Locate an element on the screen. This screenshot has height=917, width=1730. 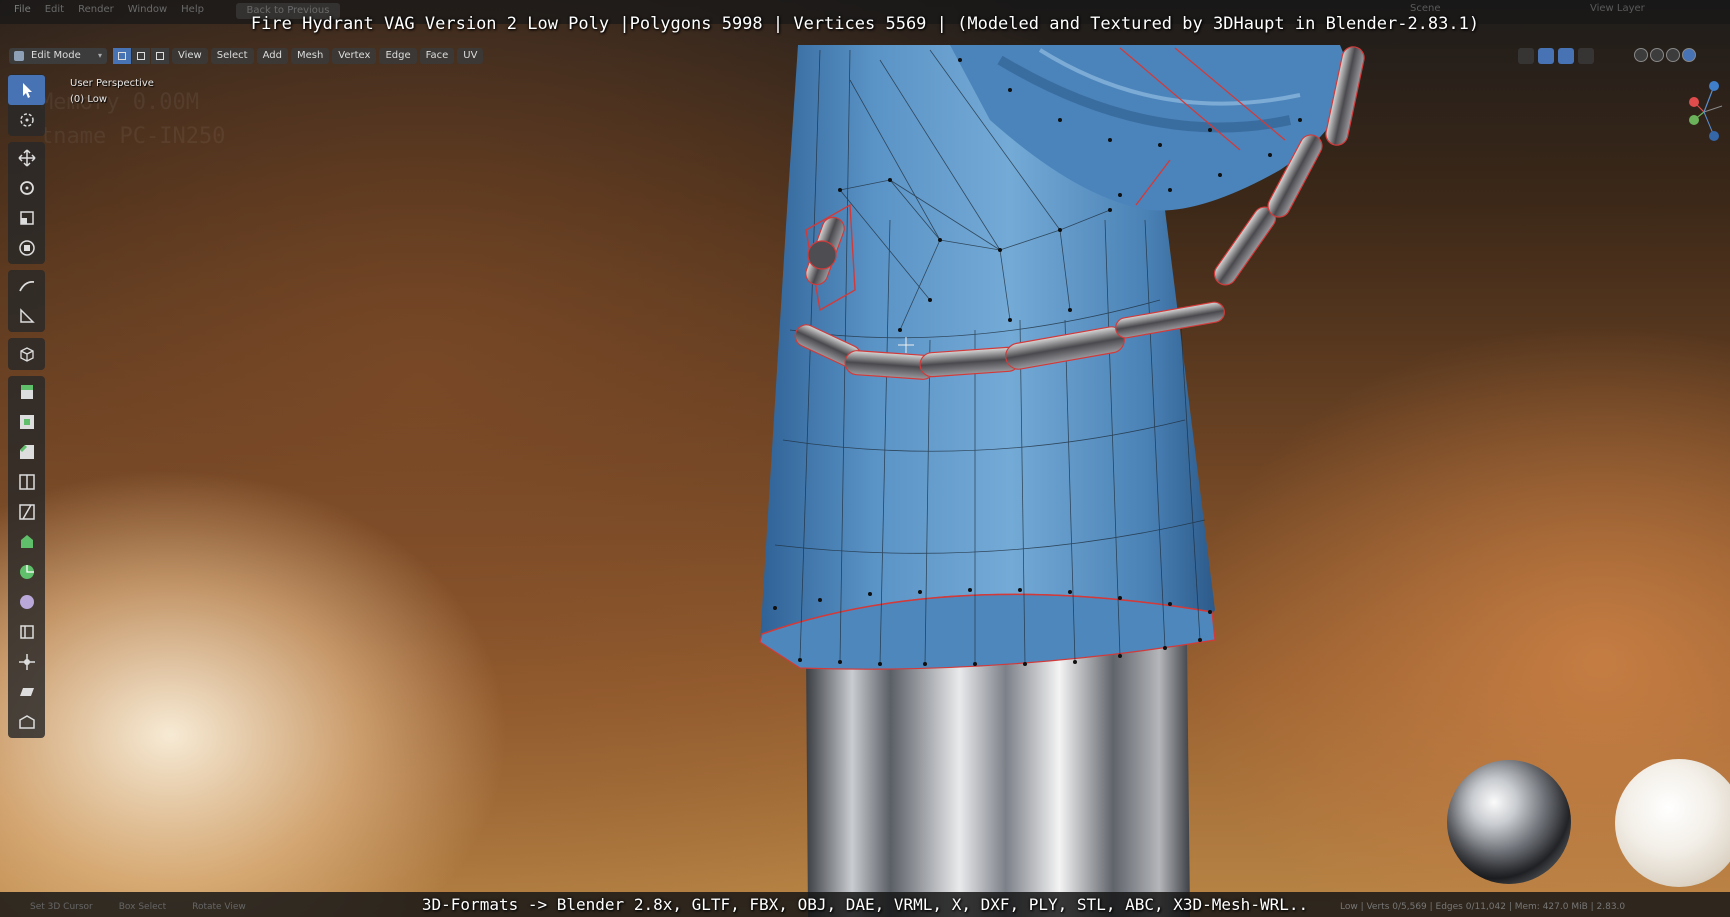
mode-label: Edit Mode is located at coordinates (56, 55).